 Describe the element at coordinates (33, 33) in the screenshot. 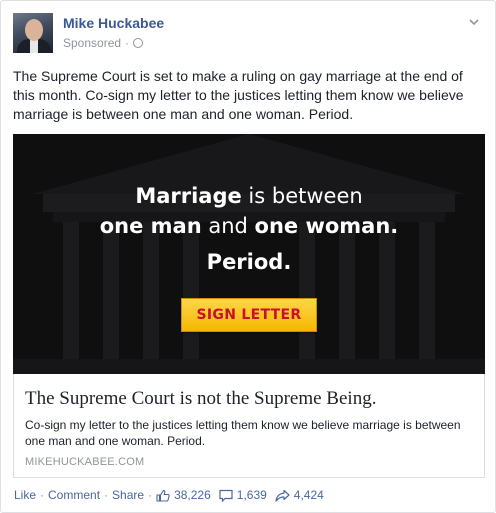

I see `author-avatar` at that location.